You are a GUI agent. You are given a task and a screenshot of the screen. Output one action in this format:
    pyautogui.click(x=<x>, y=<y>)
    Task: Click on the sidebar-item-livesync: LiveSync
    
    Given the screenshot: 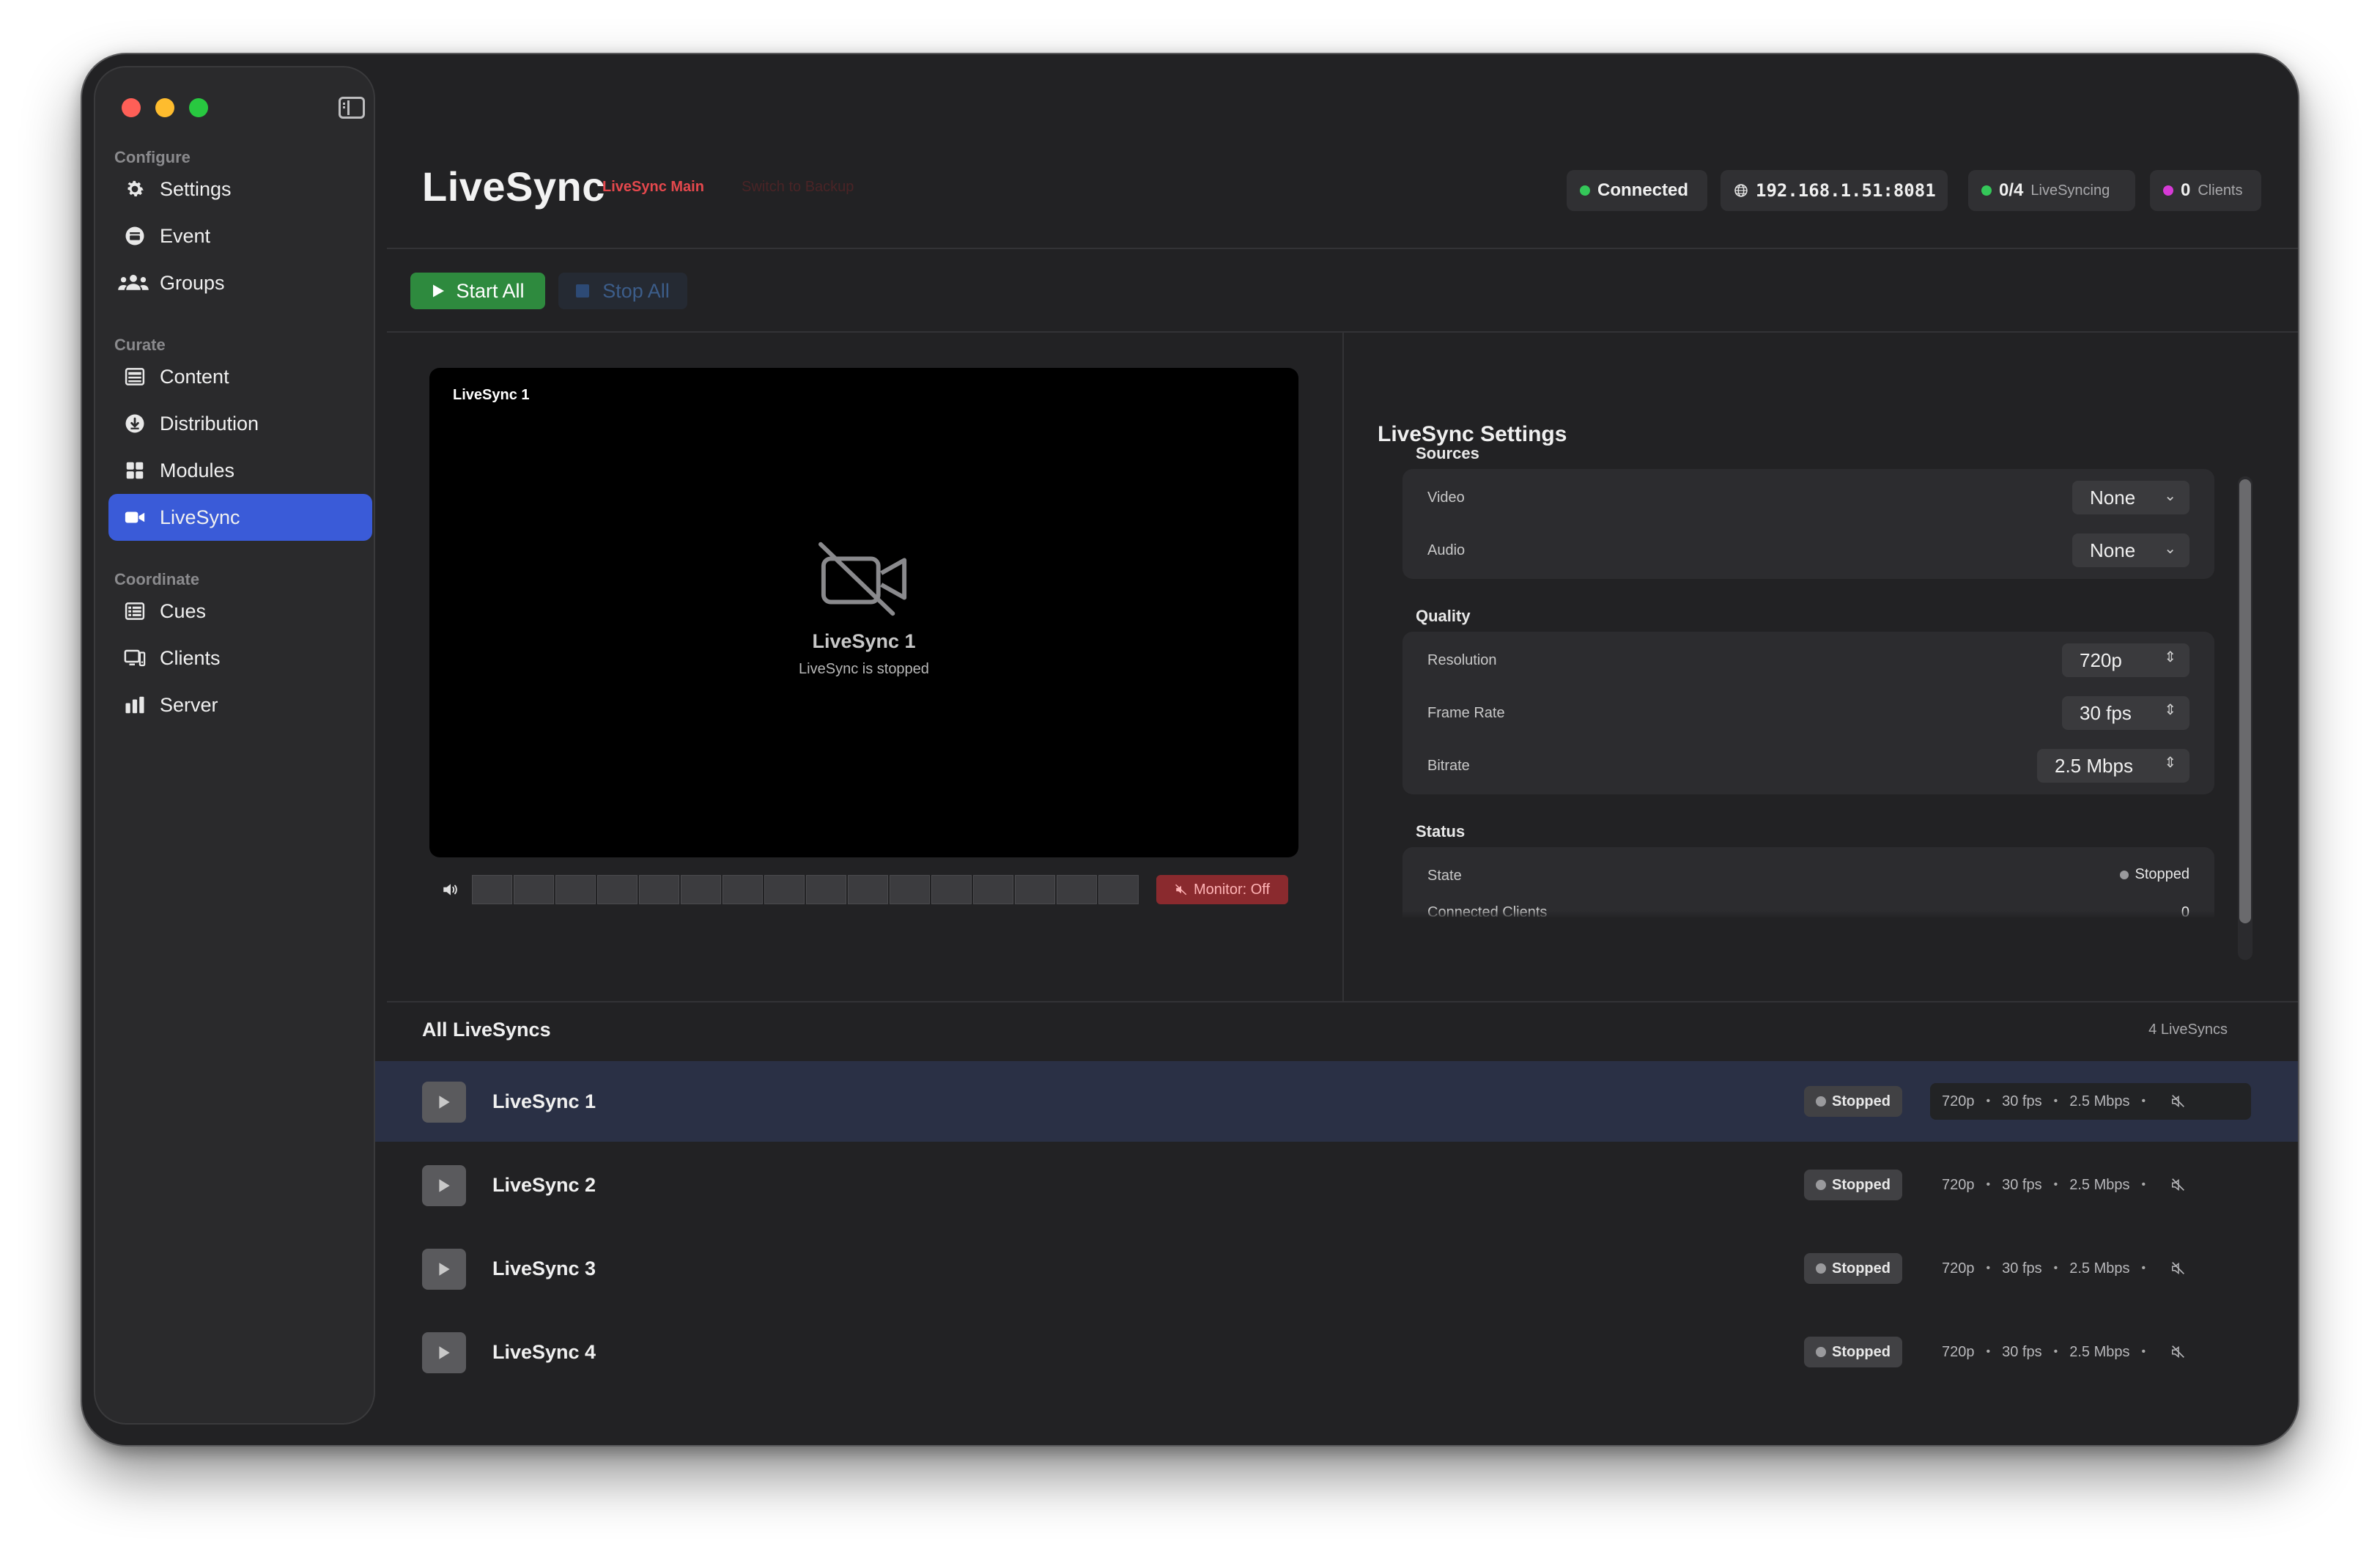 What is the action you would take?
    pyautogui.click(x=240, y=517)
    